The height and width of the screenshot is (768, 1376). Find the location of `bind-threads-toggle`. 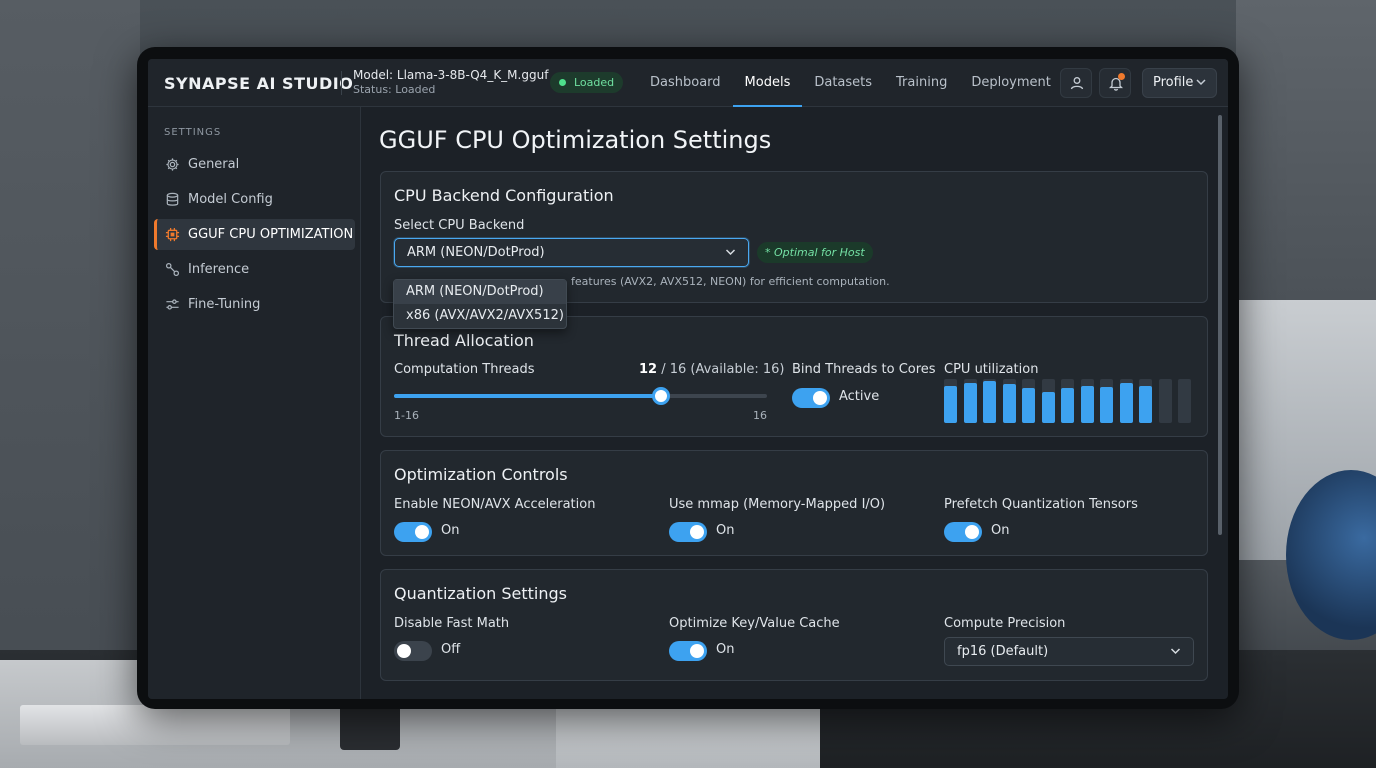

bind-threads-toggle is located at coordinates (811, 398).